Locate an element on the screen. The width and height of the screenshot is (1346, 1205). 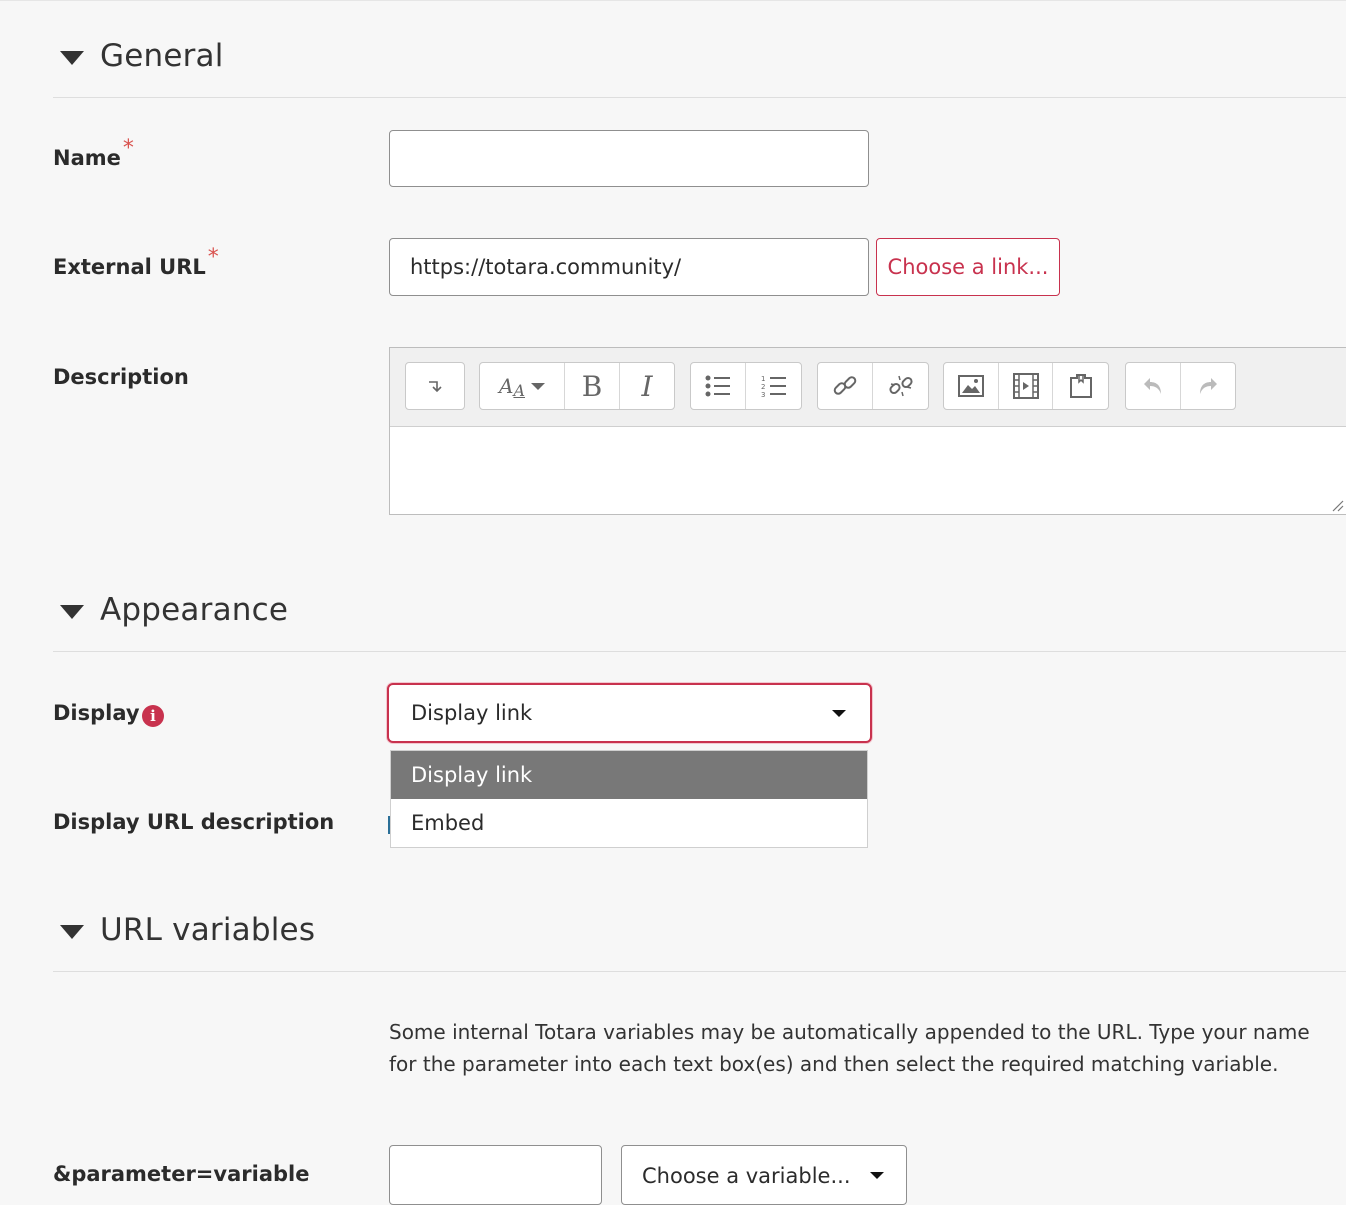
section-title: Appearance is located at coordinates (194, 610).